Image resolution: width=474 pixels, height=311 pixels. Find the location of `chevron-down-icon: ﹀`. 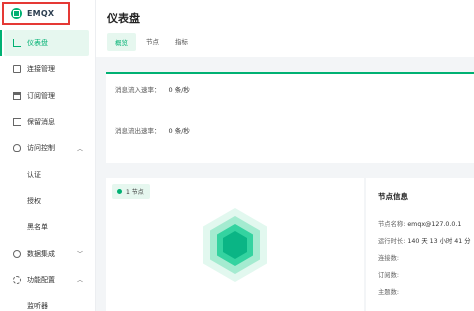

chevron-down-icon: ﹀ is located at coordinates (79, 255).